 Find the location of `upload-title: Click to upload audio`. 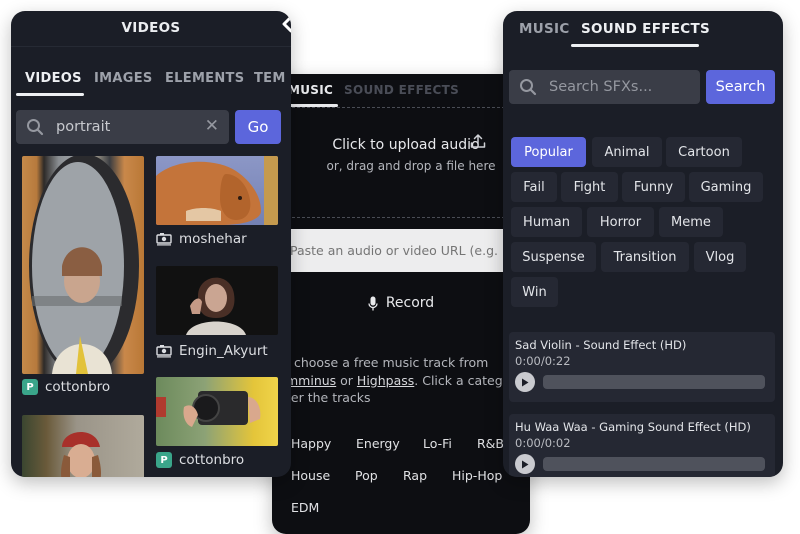

upload-title: Click to upload audio is located at coordinates (406, 145).